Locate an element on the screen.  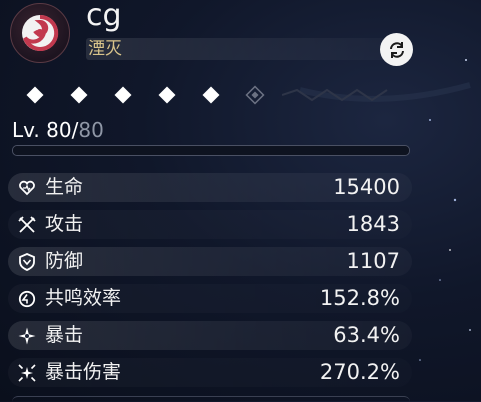
stat-value: 15400 is located at coordinates (366, 187).